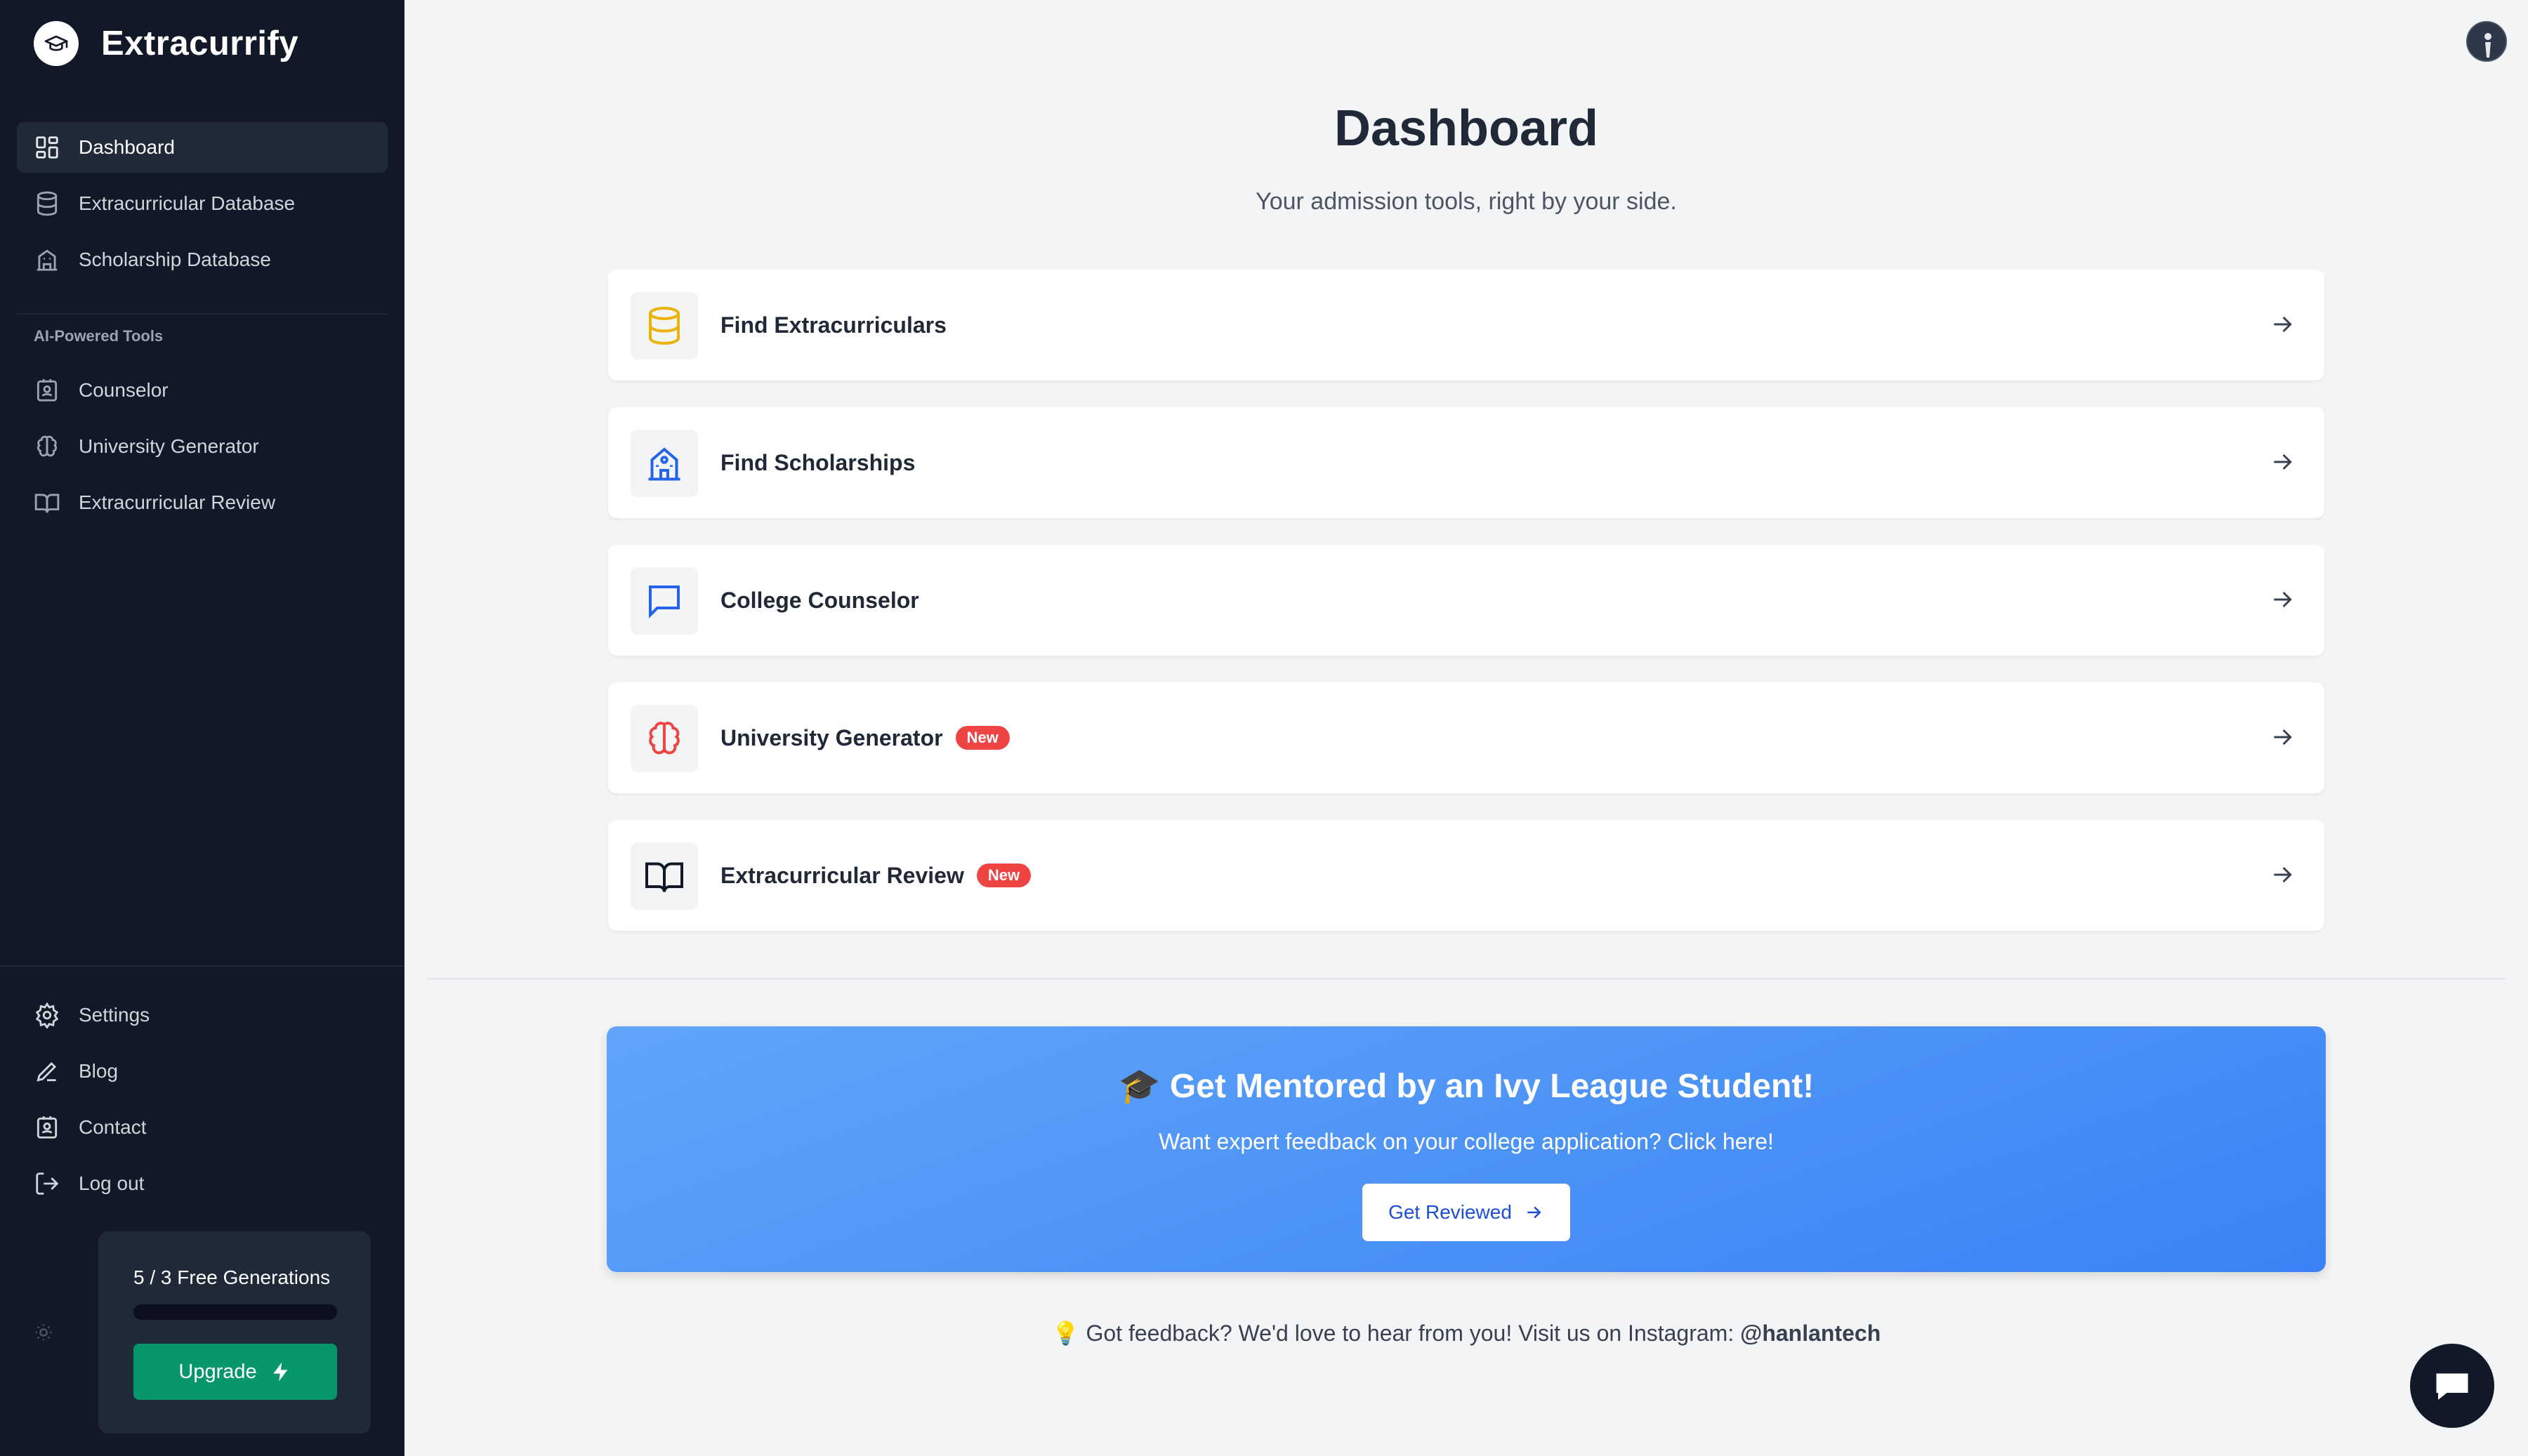  What do you see at coordinates (234, 1332) in the screenshot?
I see `credits-card: 5 / 3 Free Generations Upgrade` at bounding box center [234, 1332].